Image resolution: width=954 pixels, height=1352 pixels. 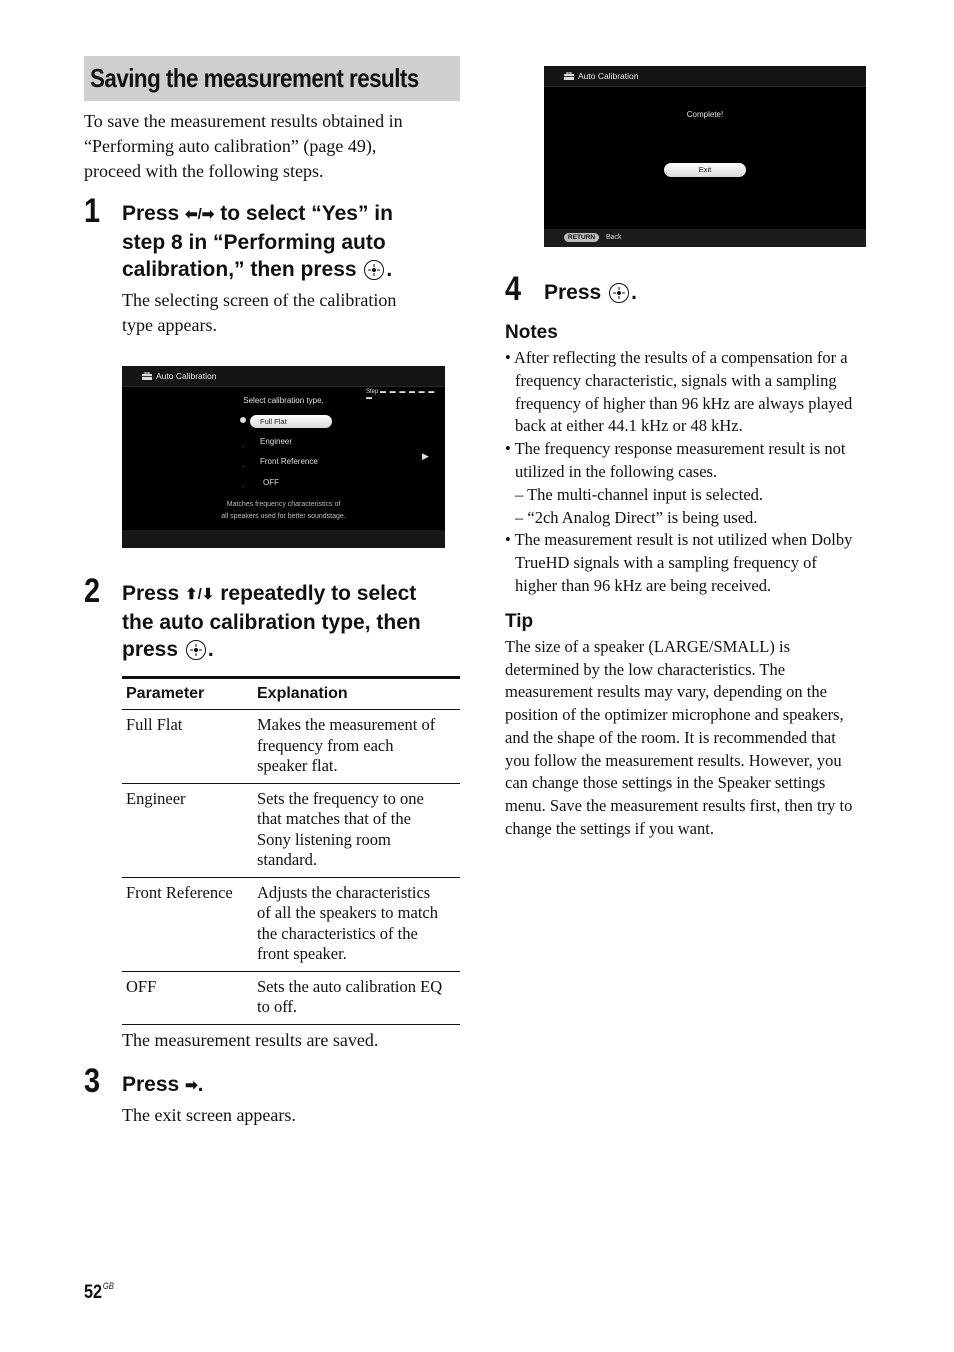 I want to click on note-subitem: – “2ch Analog Direct” is being used., so click(x=636, y=517).